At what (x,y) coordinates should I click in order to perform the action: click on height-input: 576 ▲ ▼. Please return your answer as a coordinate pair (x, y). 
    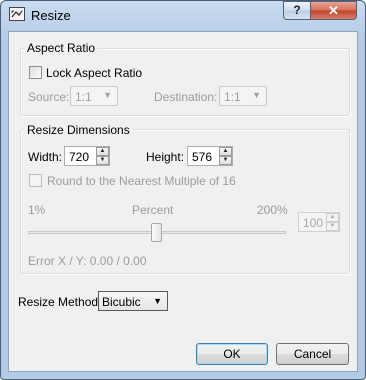
    Looking at the image, I should click on (210, 156).